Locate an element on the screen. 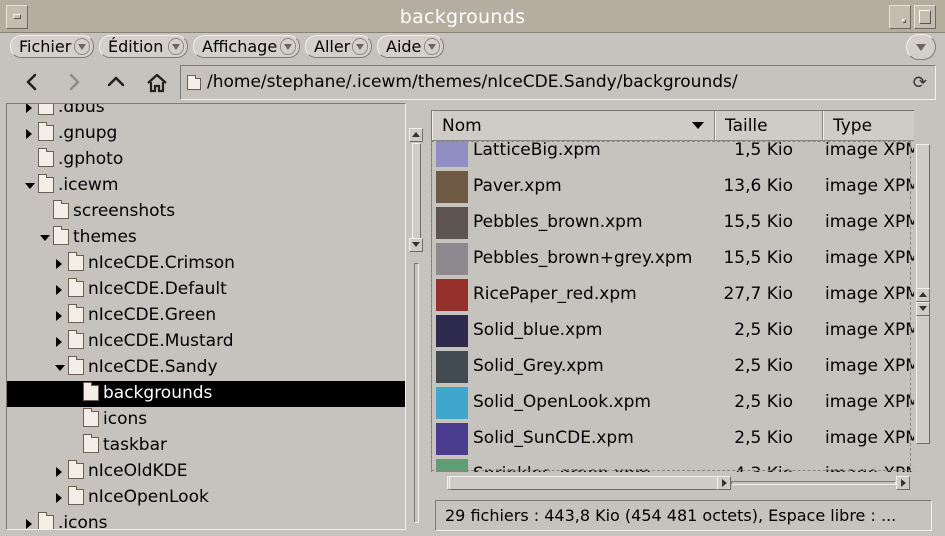  menu-label: Affichage is located at coordinates (240, 46).